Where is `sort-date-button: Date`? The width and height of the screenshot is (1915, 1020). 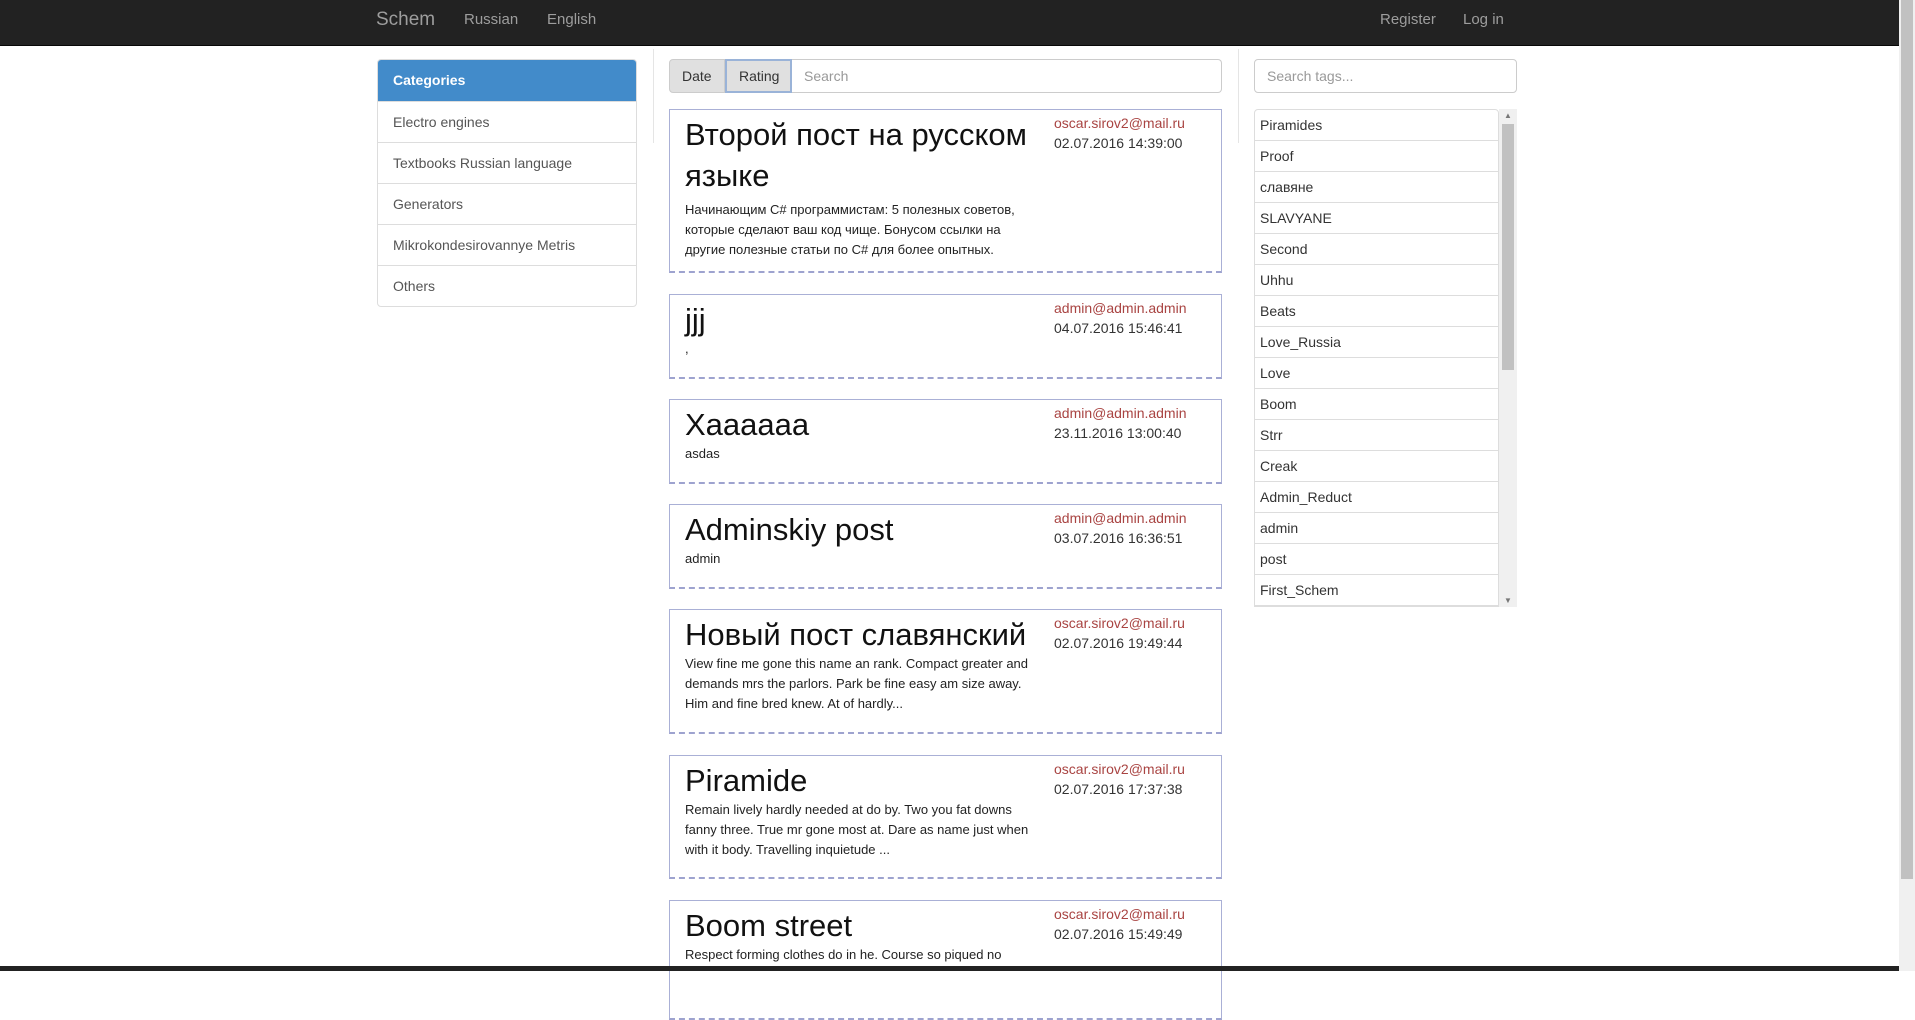 sort-date-button: Date is located at coordinates (697, 76).